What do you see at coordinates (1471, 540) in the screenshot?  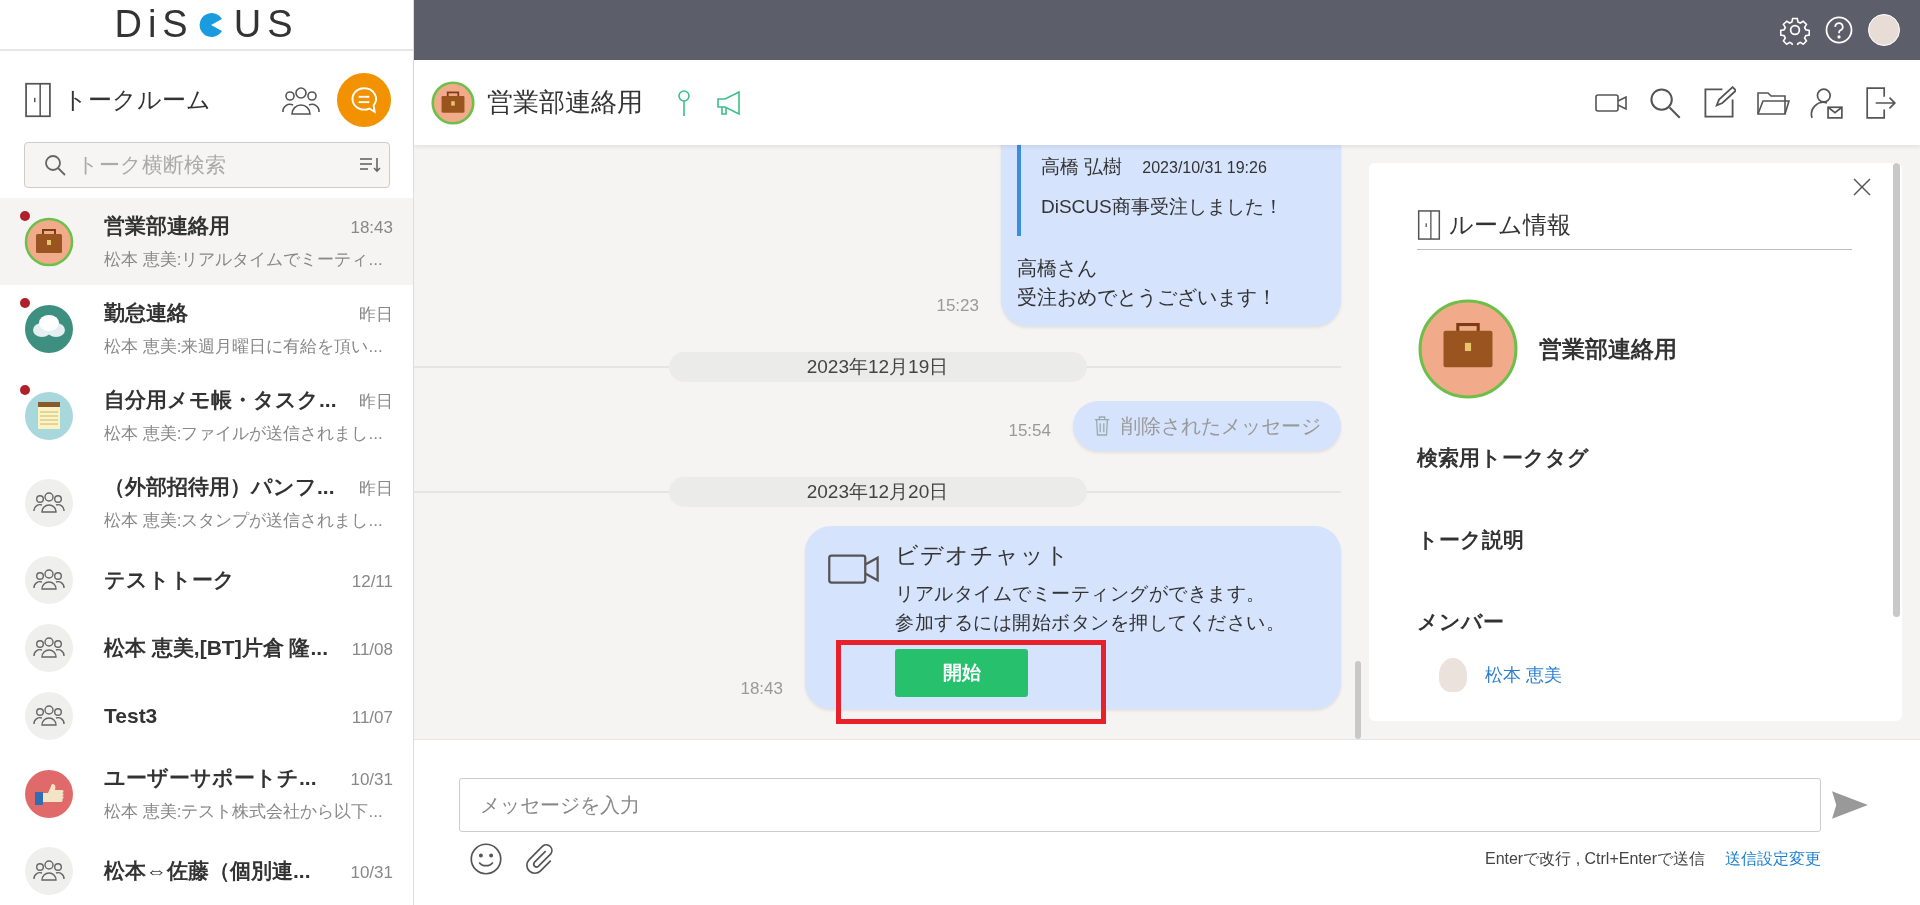 I see `section-heading: トーク説明` at bounding box center [1471, 540].